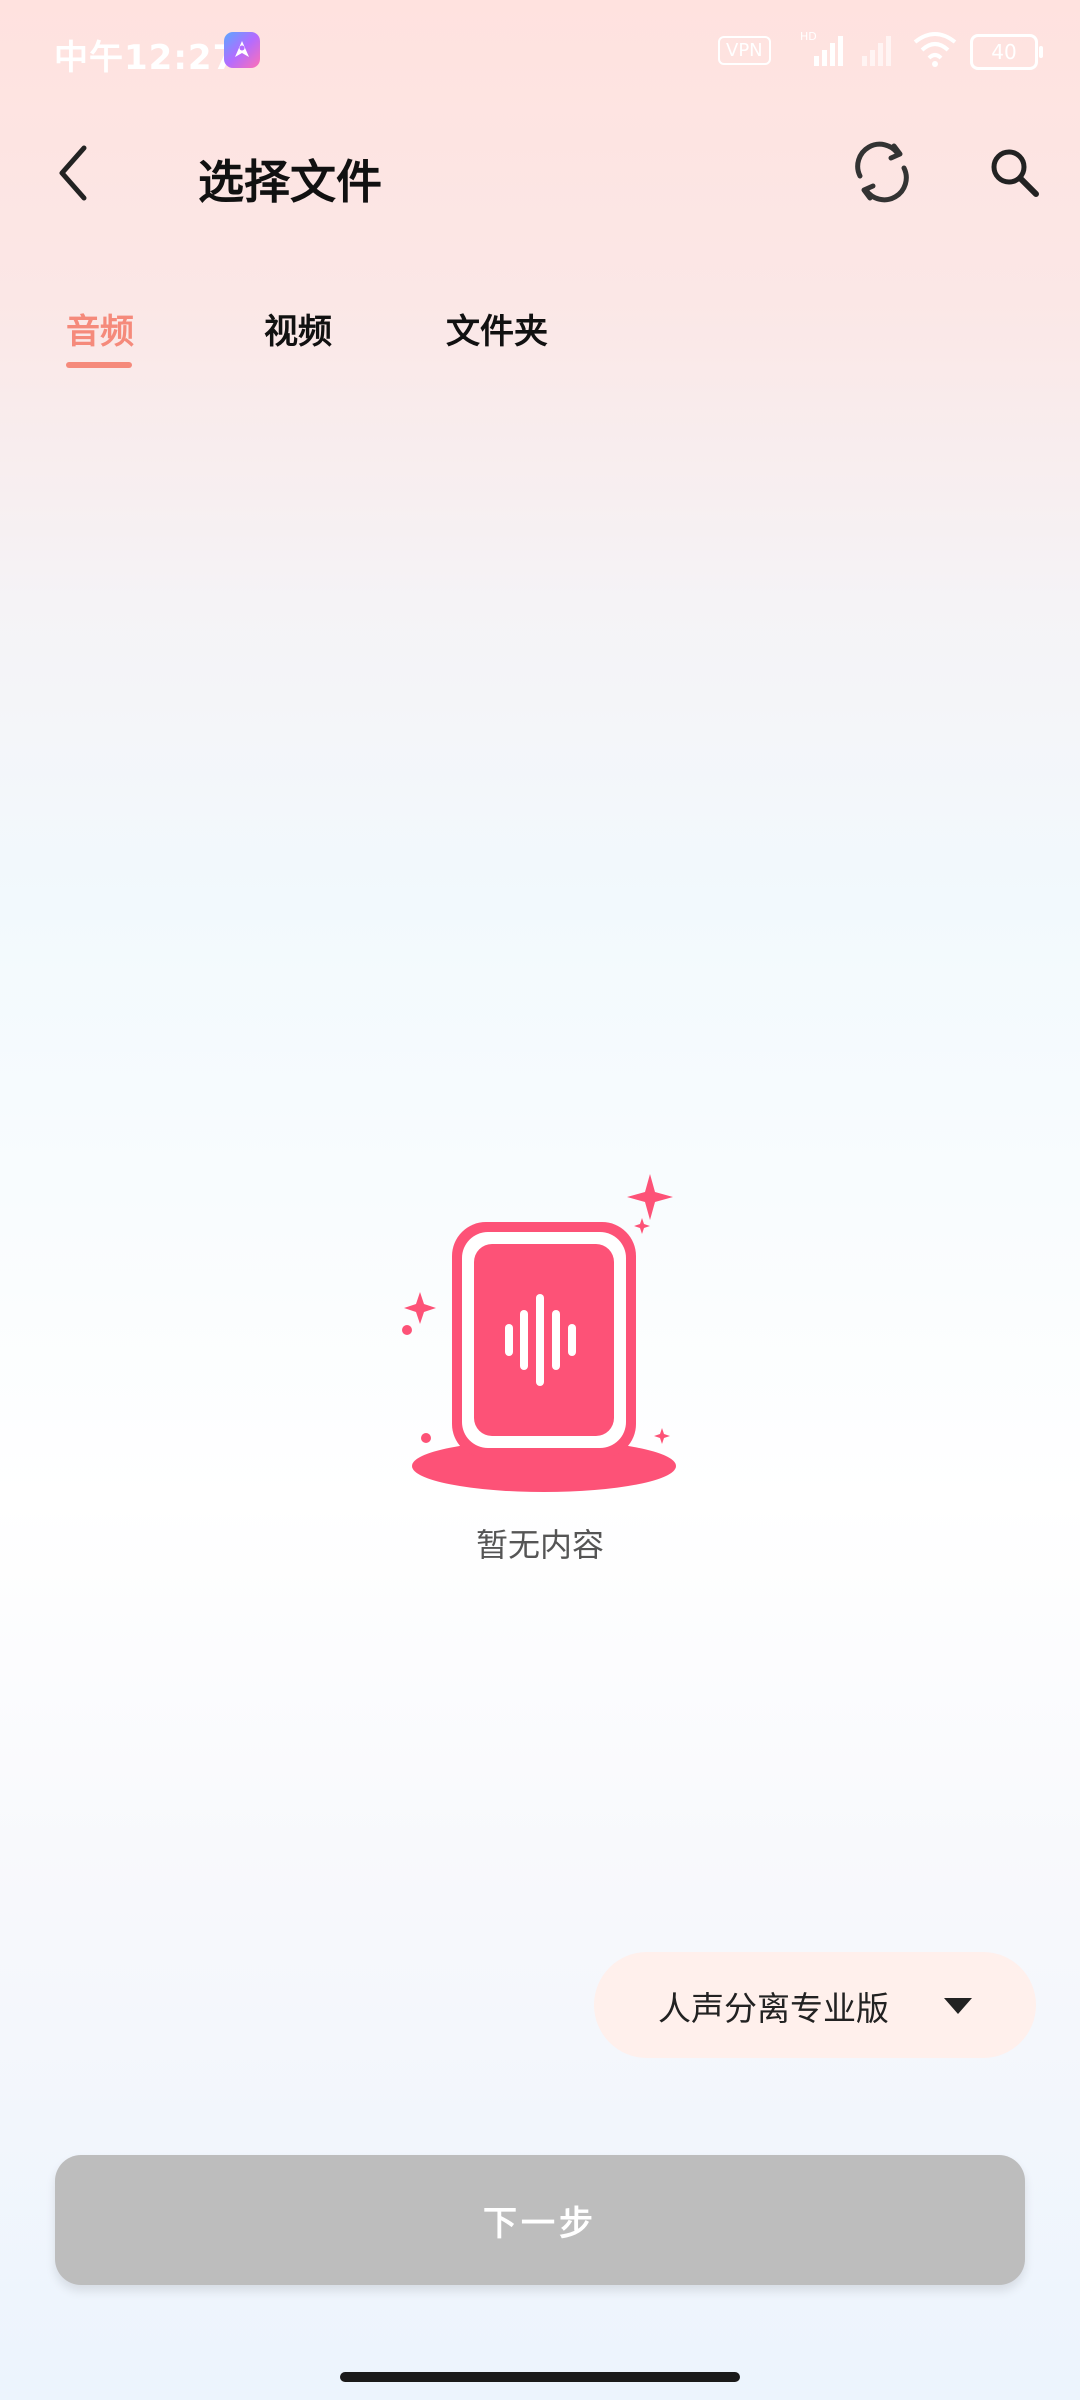  I want to click on network-type-label: HD, so click(808, 36).